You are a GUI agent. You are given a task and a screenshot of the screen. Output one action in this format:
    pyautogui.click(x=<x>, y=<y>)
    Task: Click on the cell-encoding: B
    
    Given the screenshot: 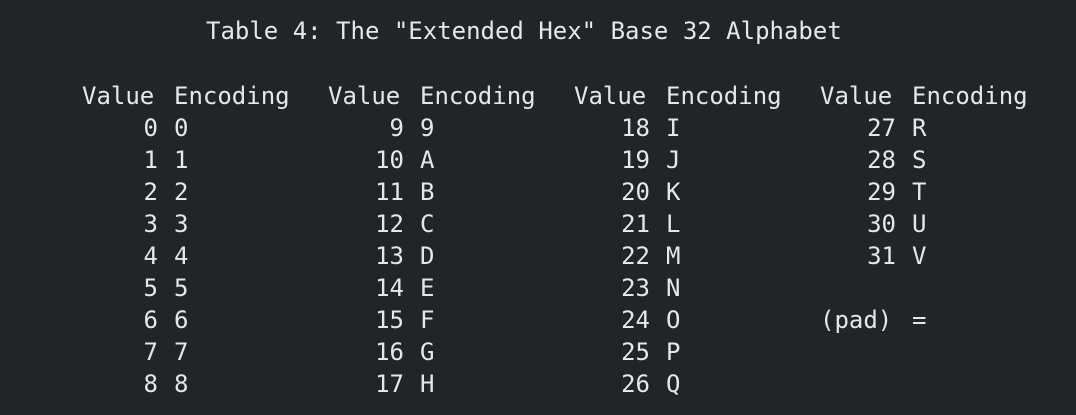 What is the action you would take?
    pyautogui.click(x=427, y=192)
    